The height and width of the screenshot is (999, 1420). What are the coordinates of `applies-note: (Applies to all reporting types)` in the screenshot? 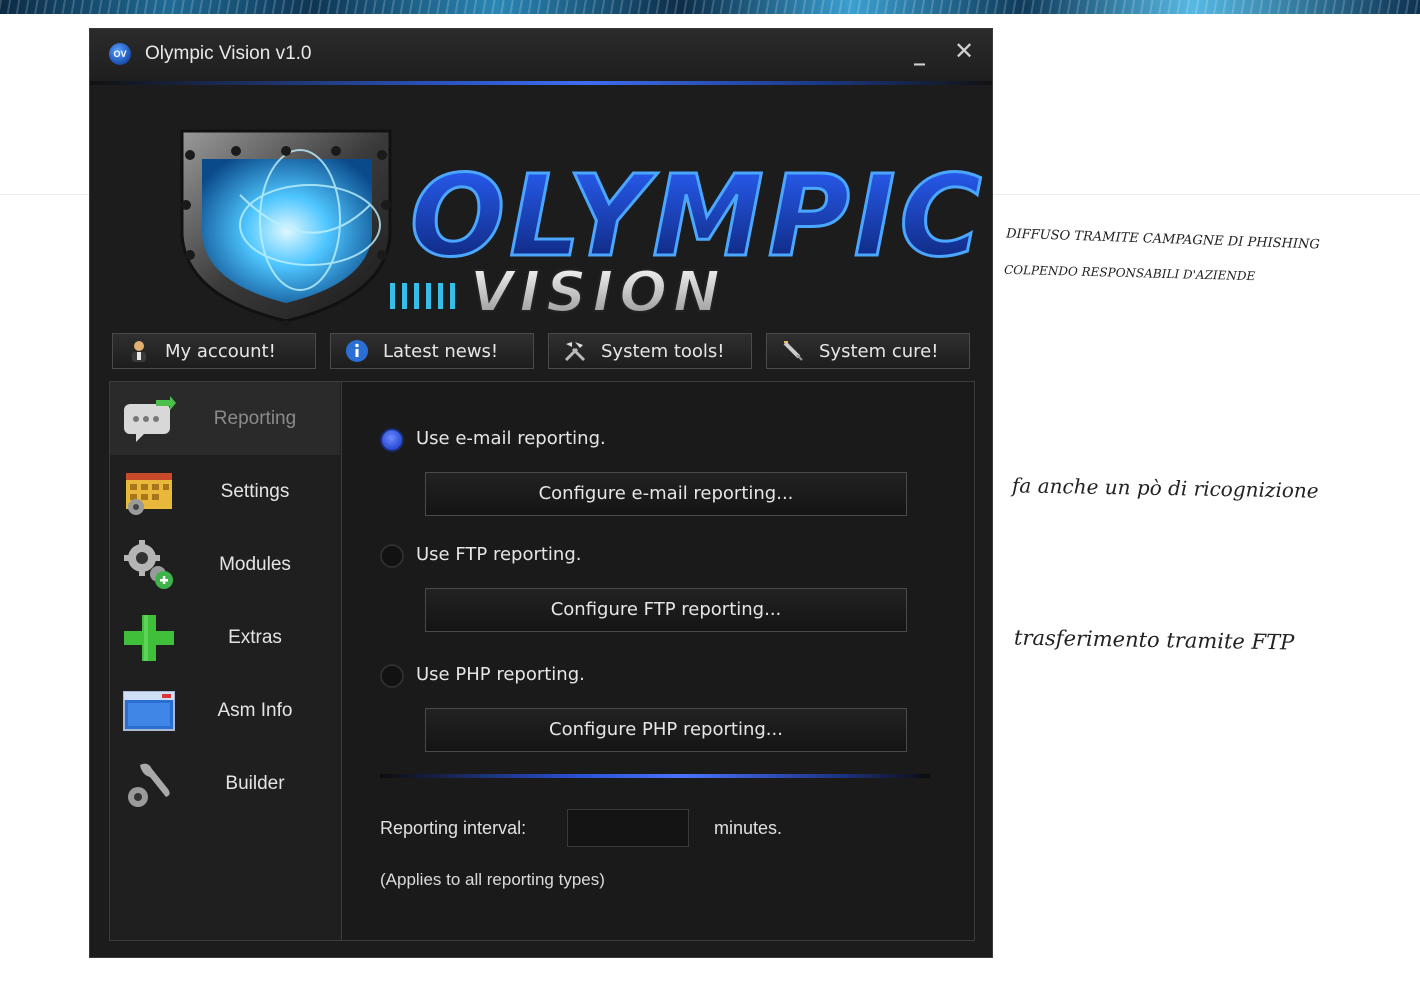 It's located at (492, 879).